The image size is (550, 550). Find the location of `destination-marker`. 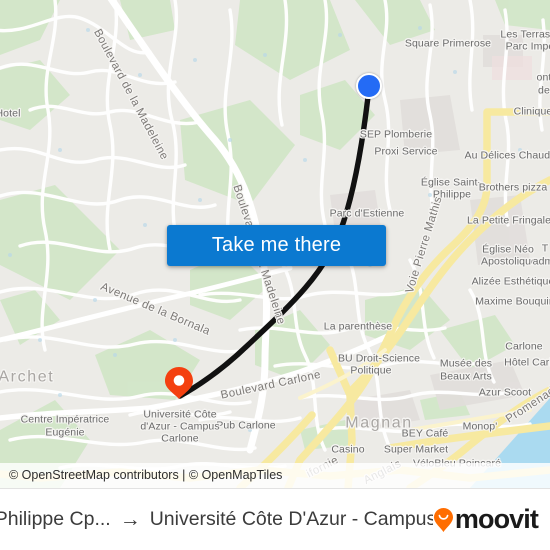

destination-marker is located at coordinates (179, 383).